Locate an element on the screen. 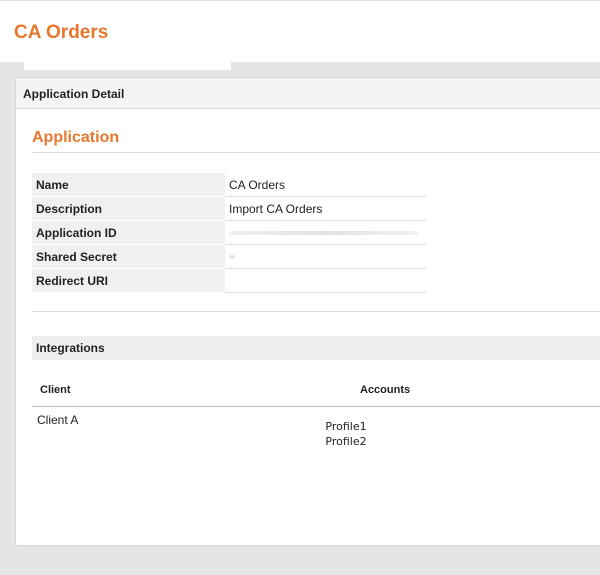 This screenshot has height=575, width=600. account-item: Profile2 is located at coordinates (346, 441).